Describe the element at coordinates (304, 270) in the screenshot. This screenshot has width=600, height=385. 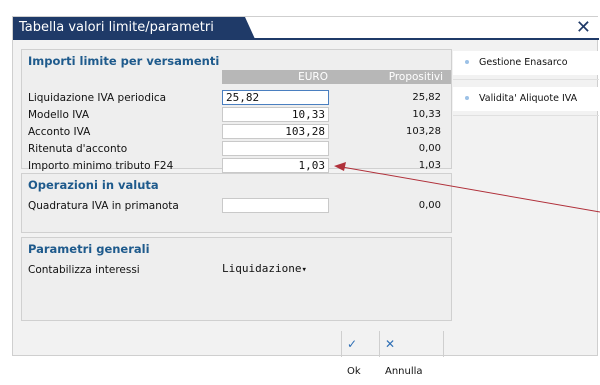
I see `dropdown-arrow-icon: ▾` at that location.